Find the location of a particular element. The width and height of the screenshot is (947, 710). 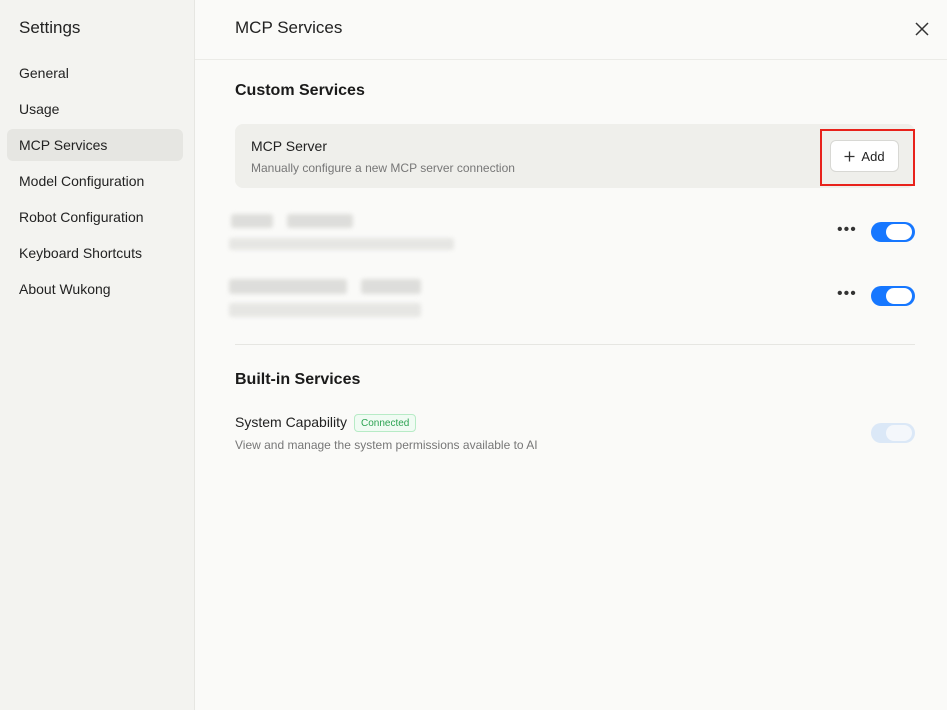

add-server-button: Add is located at coordinates (864, 156).